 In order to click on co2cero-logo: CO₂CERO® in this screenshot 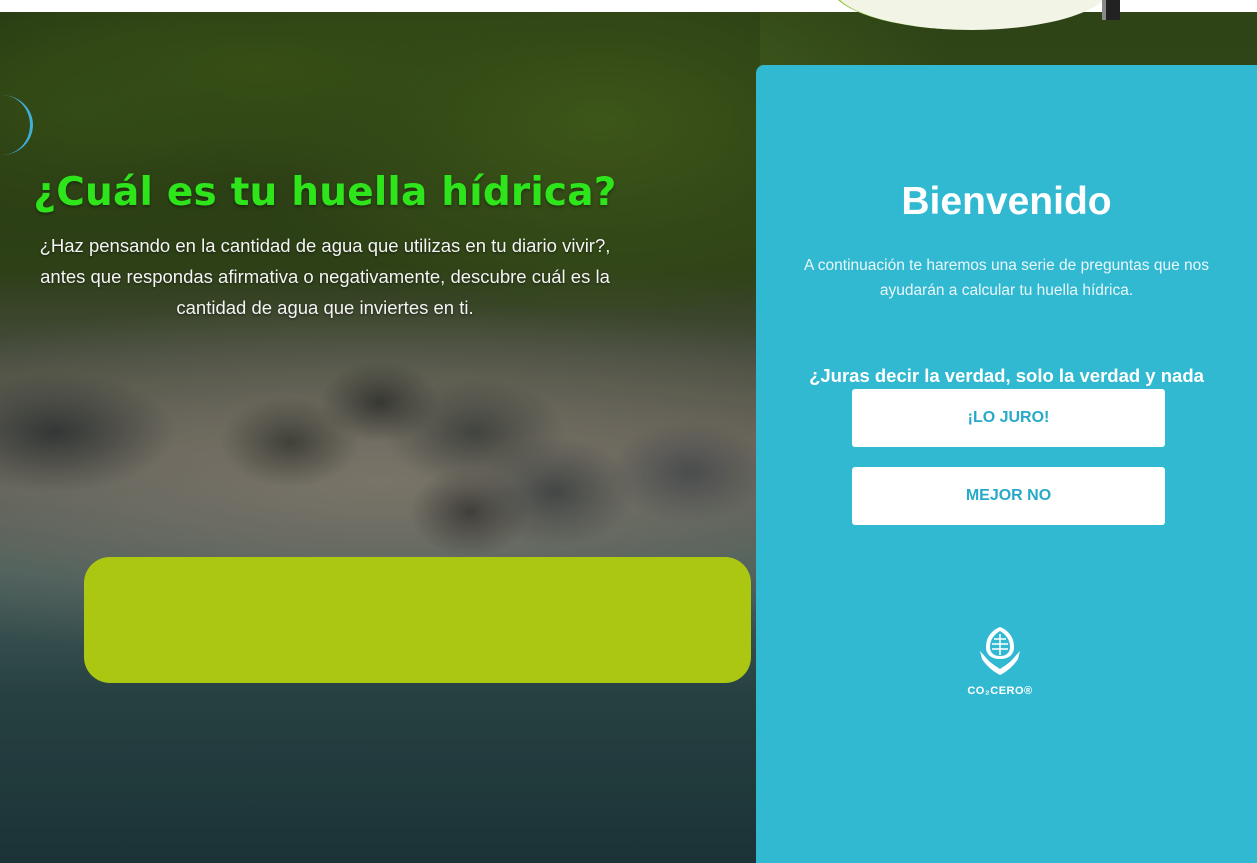, I will do `click(1000, 665)`.